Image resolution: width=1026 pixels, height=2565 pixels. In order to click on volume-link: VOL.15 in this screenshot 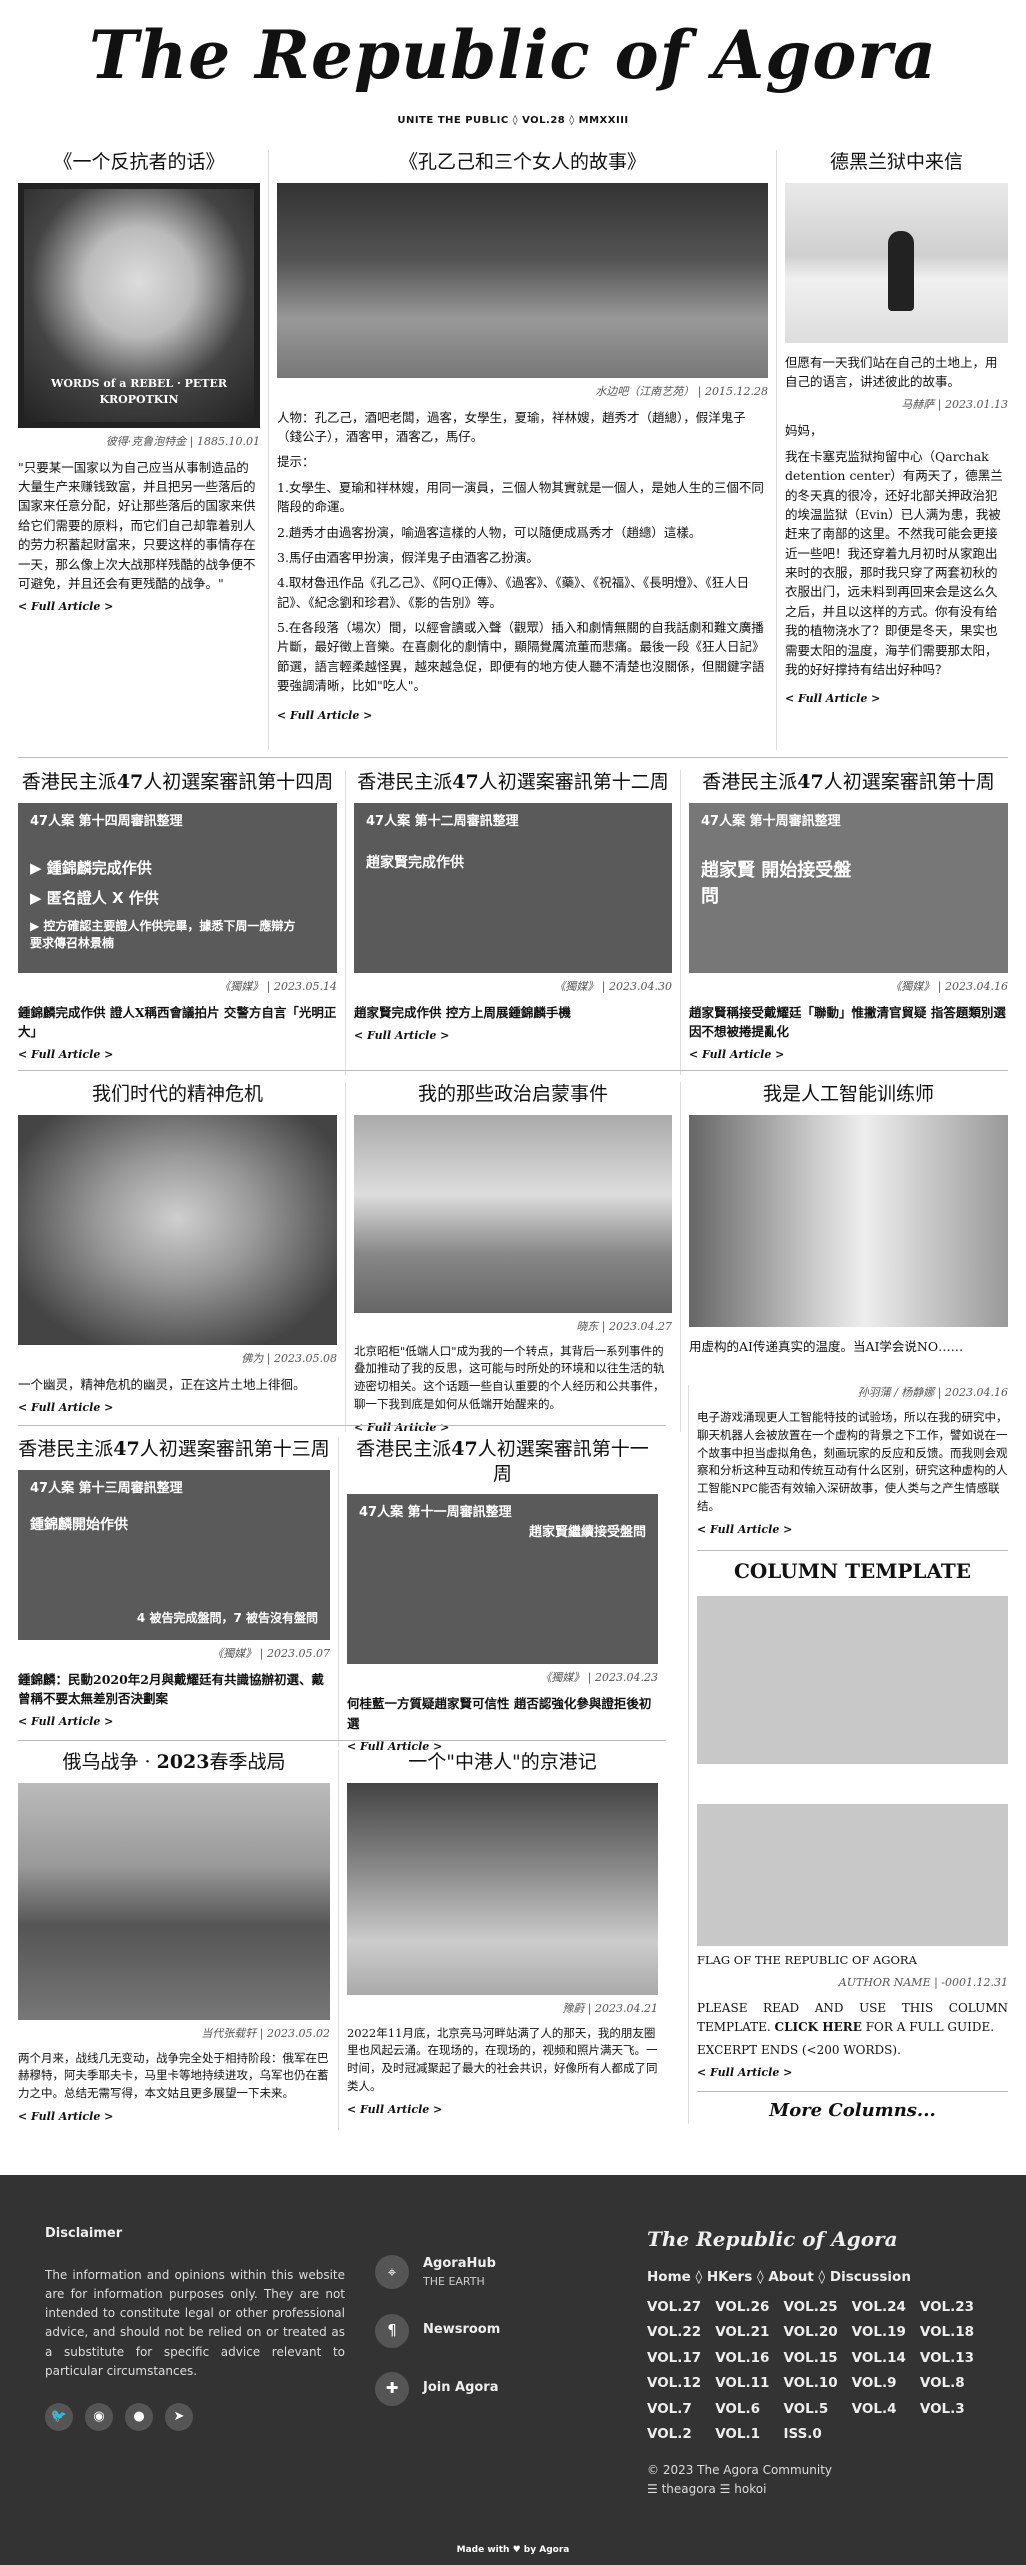, I will do `click(810, 2359)`.